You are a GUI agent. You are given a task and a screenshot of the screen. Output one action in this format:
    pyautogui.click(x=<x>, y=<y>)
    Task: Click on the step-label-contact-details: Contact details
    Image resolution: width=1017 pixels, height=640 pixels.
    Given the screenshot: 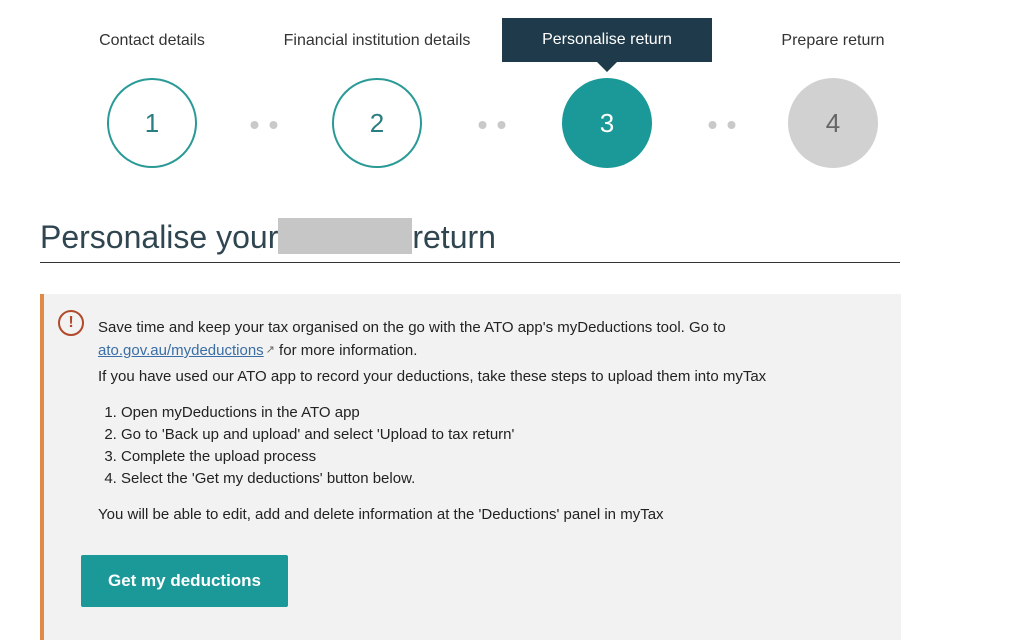 What is the action you would take?
    pyautogui.click(x=152, y=40)
    